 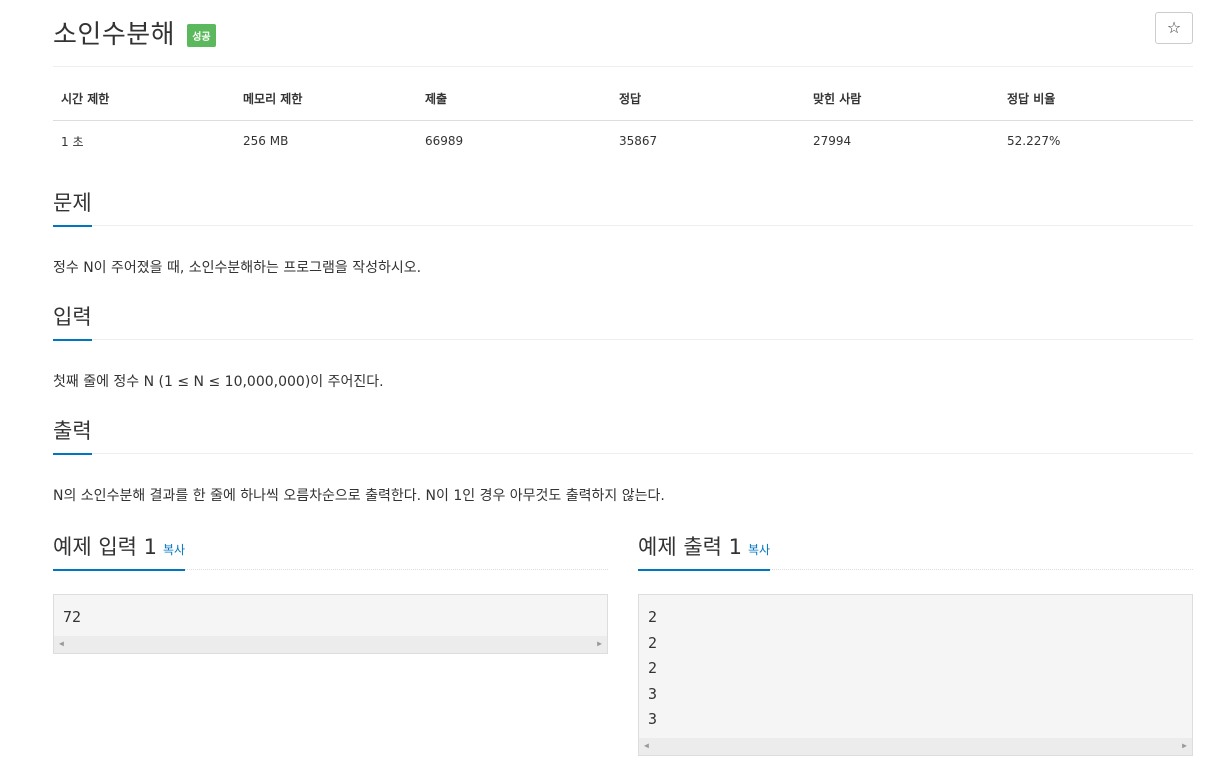 I want to click on sample-output-heading: 예제 출력 1 복사, so click(x=704, y=551).